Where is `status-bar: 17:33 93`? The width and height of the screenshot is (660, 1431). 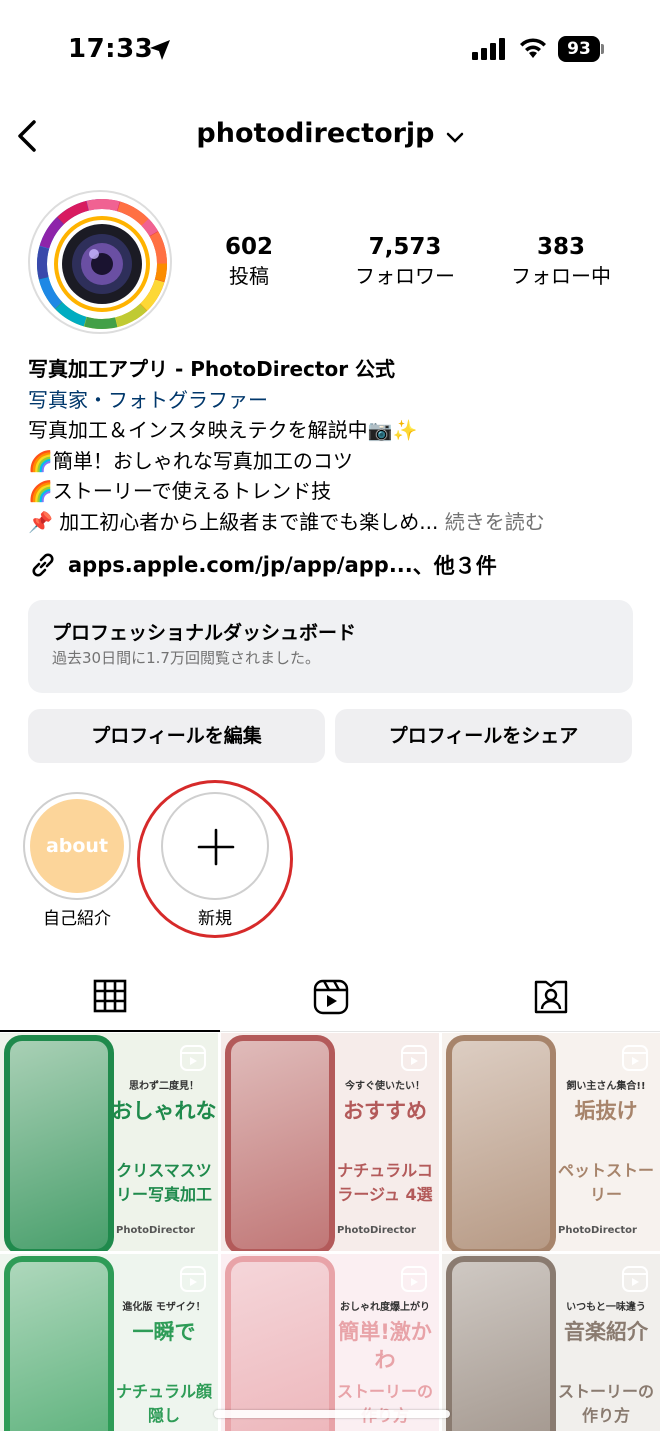
status-bar: 17:33 93 is located at coordinates (330, 50).